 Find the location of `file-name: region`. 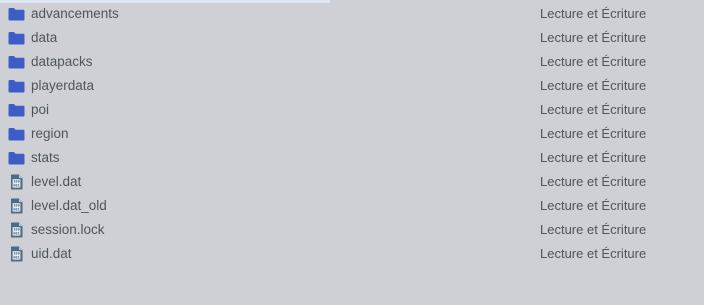

file-name: region is located at coordinates (50, 134).